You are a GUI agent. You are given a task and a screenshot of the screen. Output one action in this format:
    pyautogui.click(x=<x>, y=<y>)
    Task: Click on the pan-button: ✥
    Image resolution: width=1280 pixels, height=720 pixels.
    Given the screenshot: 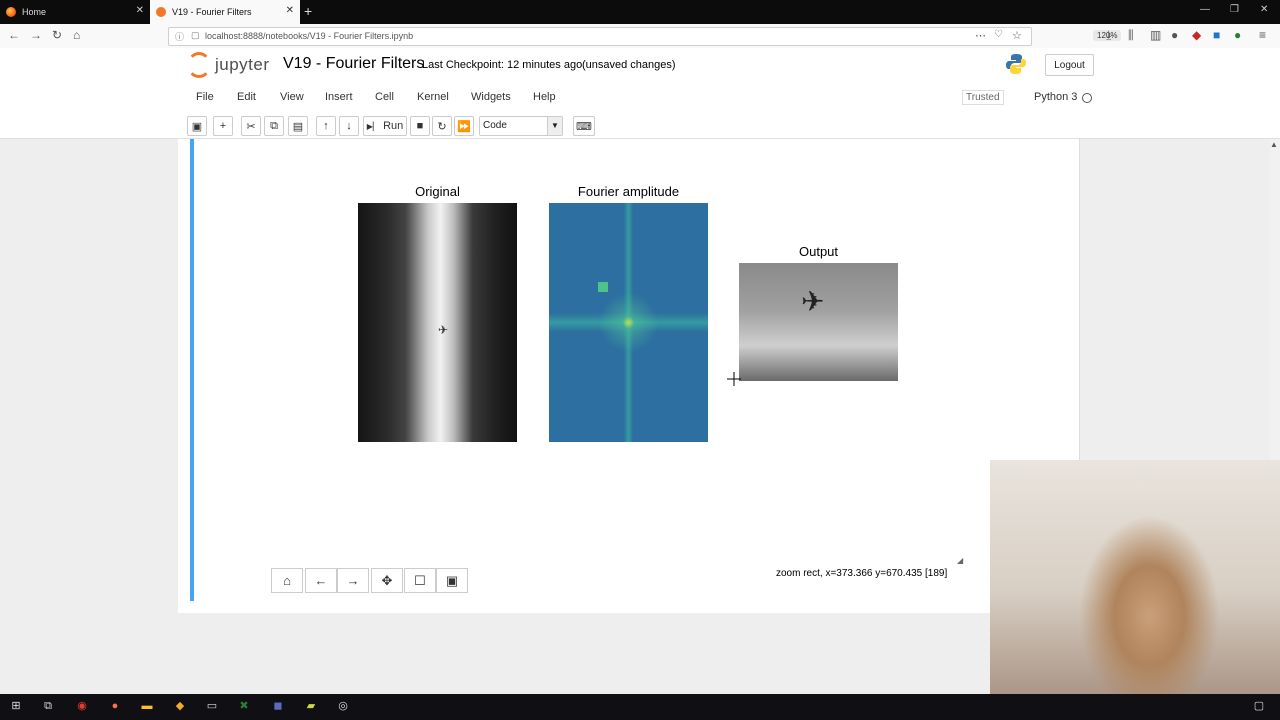 What is the action you would take?
    pyautogui.click(x=387, y=580)
    